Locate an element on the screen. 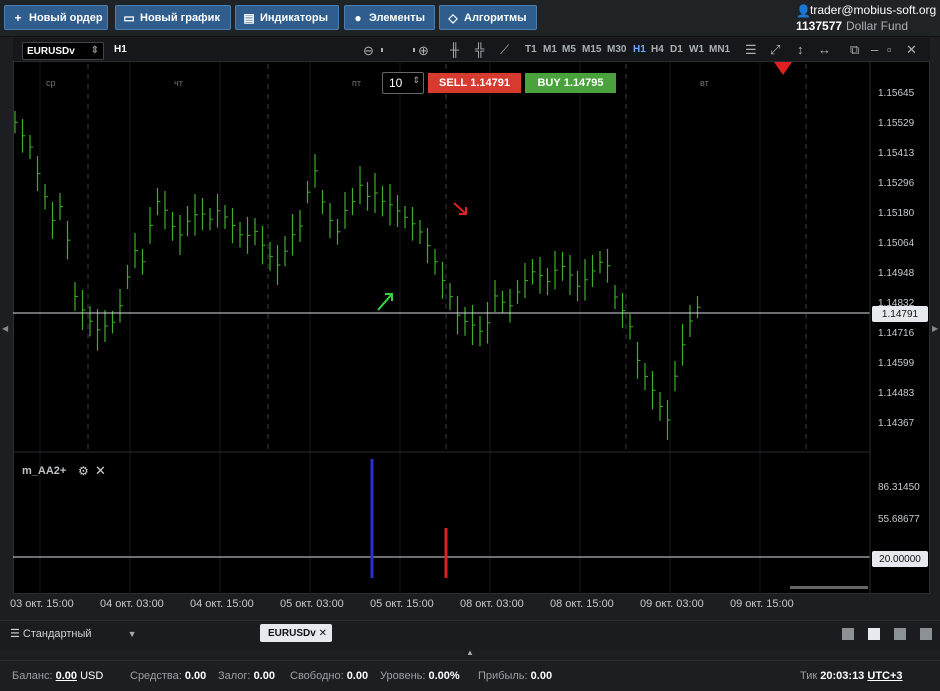  profit-label: Прибыль: is located at coordinates (503, 676).